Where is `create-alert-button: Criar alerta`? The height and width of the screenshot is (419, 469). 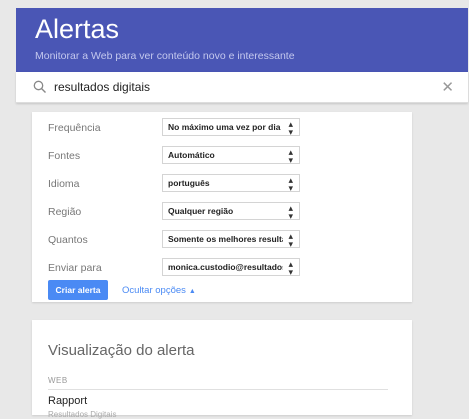
create-alert-button: Criar alerta is located at coordinates (78, 290).